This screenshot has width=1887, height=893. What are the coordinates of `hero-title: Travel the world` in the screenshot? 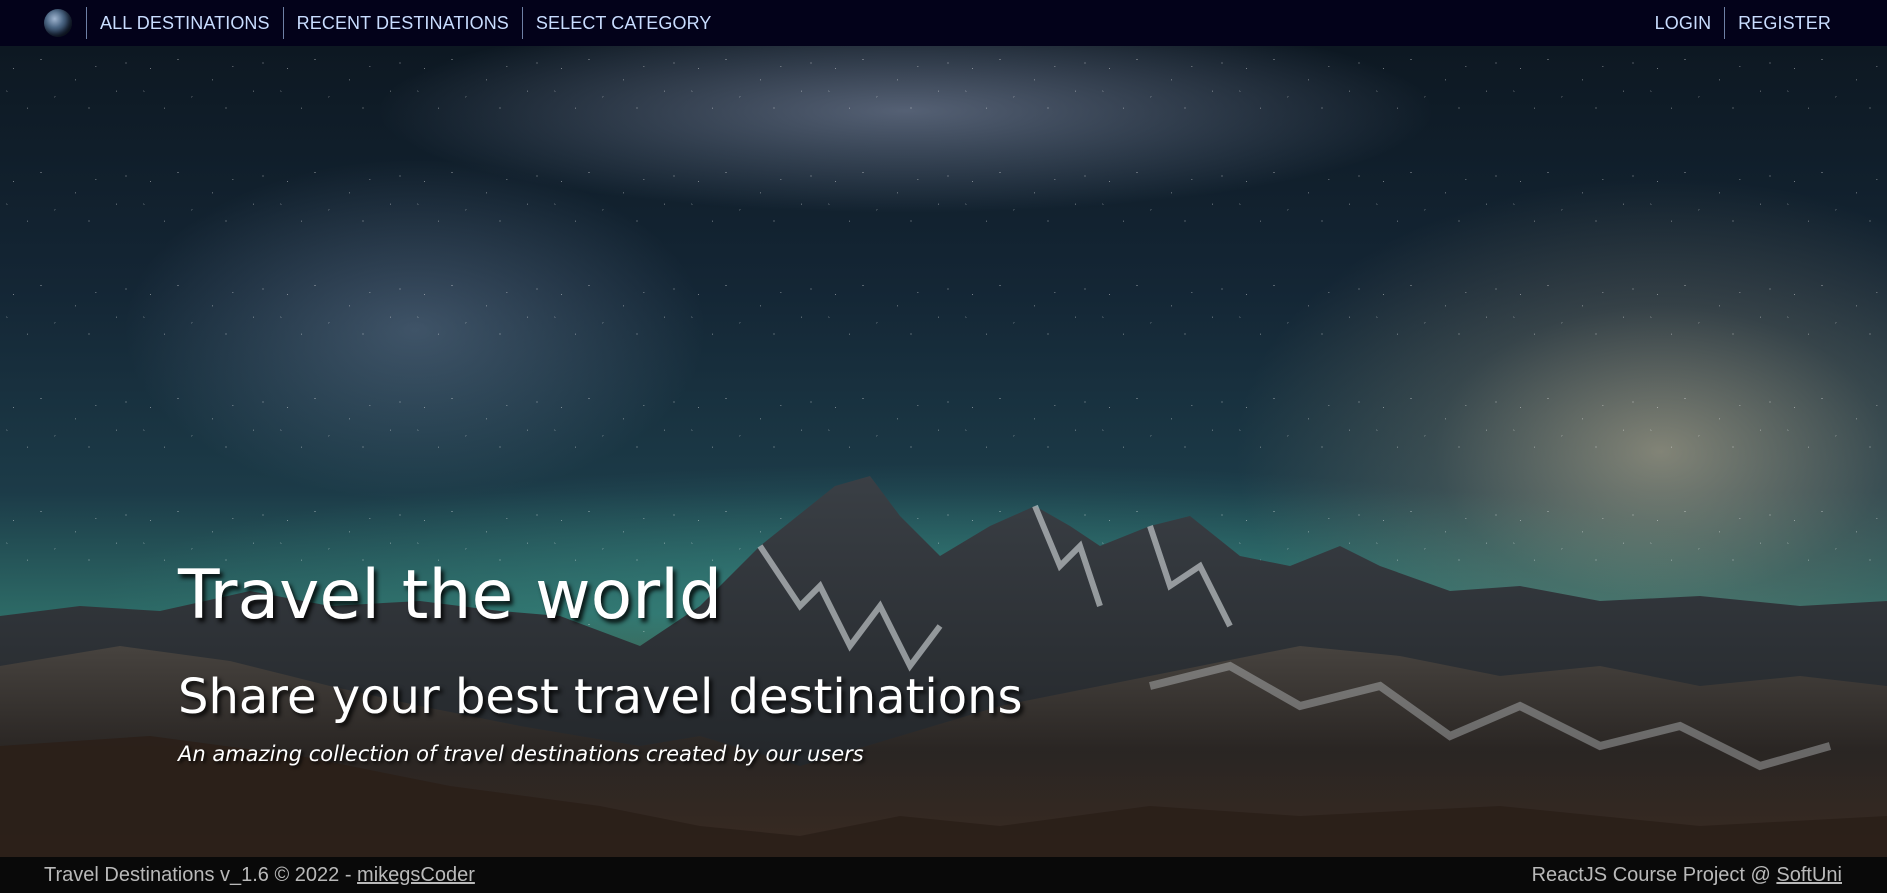 It's located at (450, 595).